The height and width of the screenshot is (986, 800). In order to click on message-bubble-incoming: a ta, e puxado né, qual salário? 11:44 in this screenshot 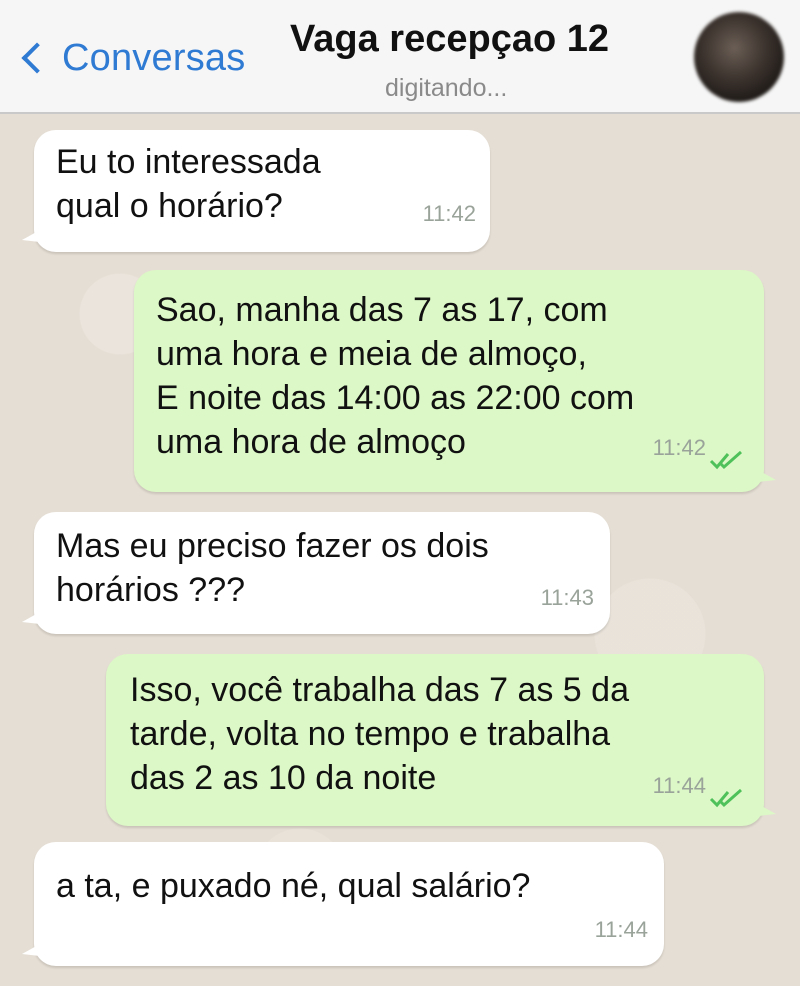, I will do `click(343, 904)`.